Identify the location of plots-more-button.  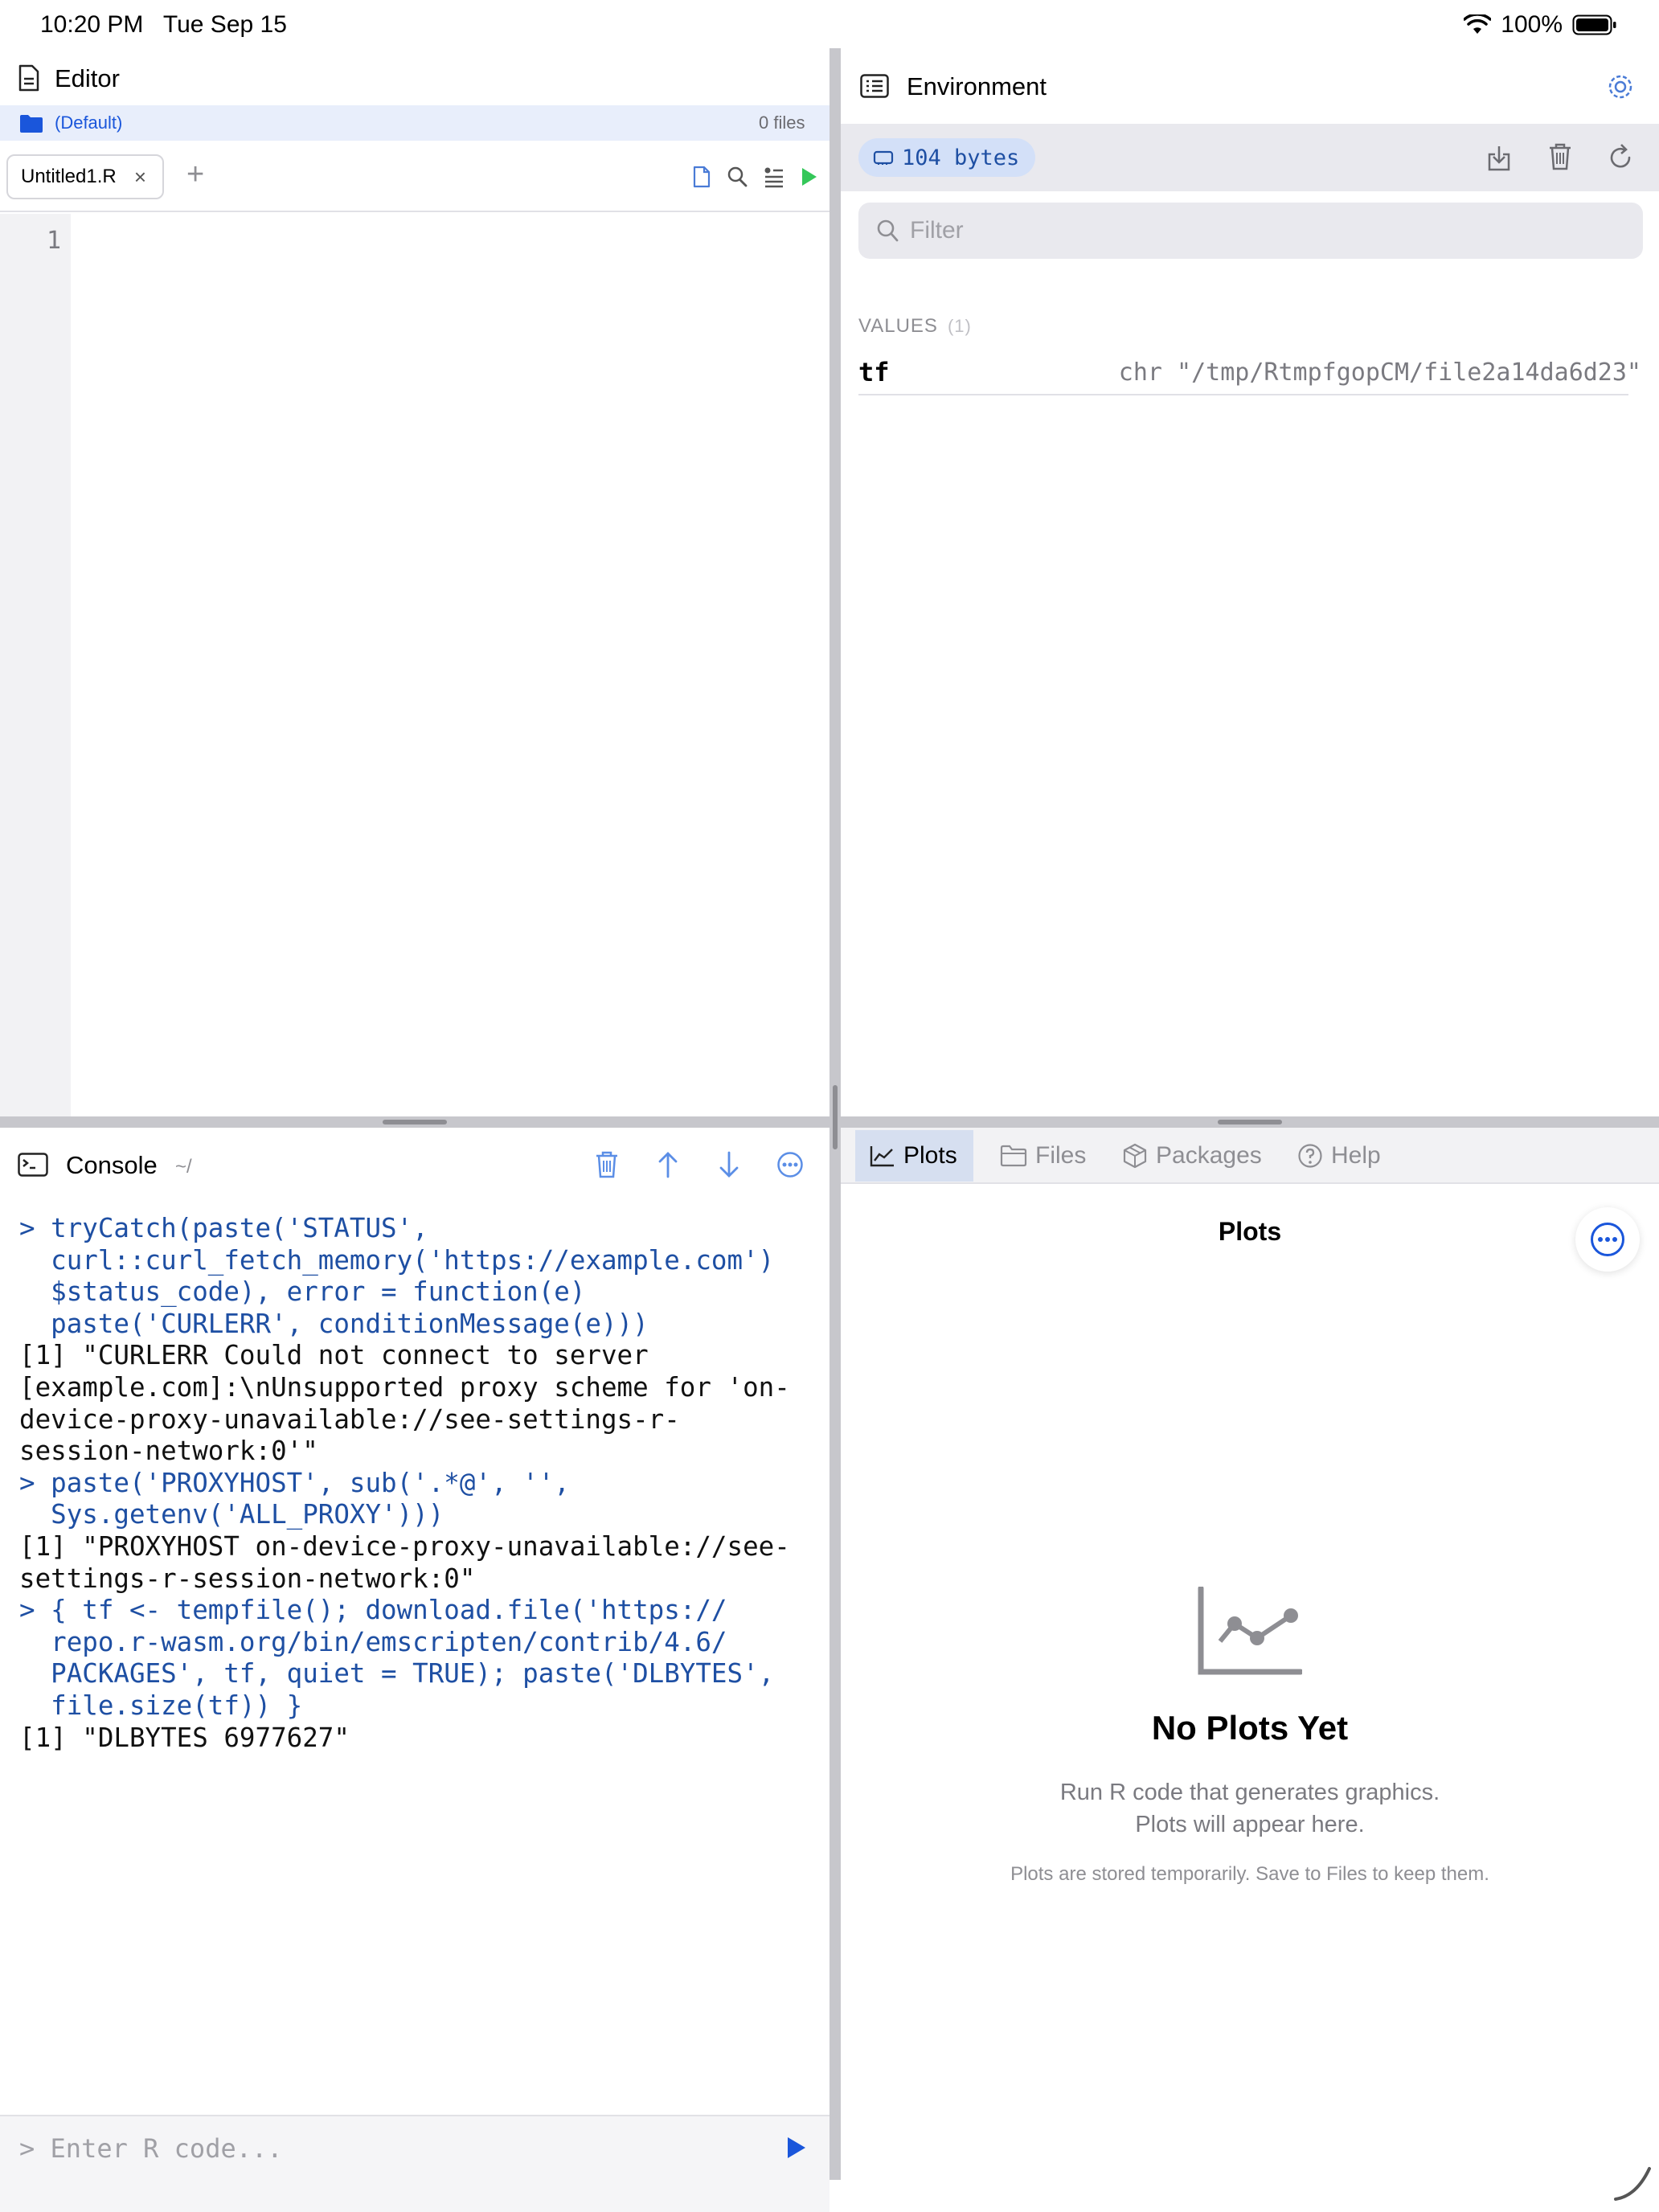
(1607, 1239).